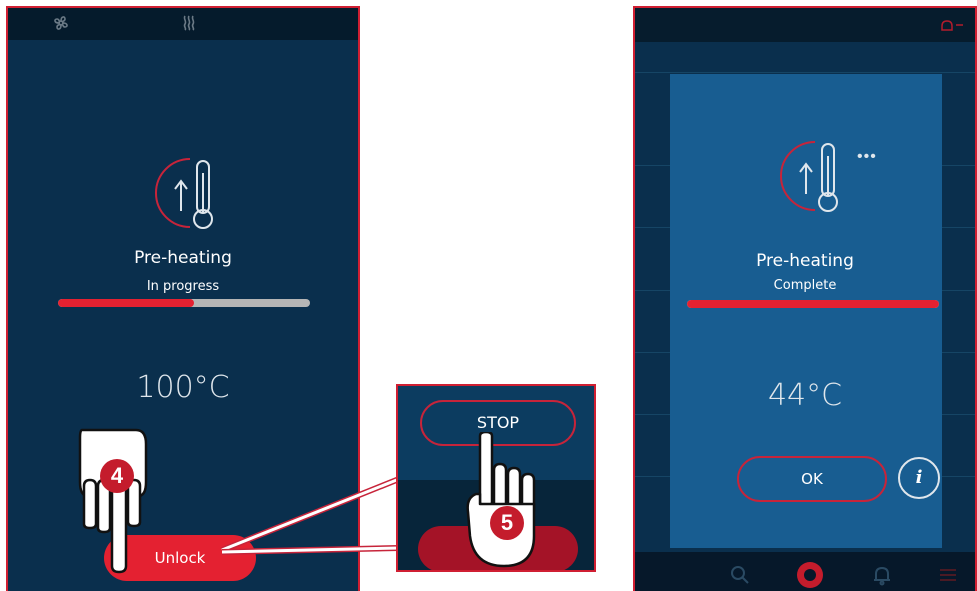  Describe the element at coordinates (882, 577) in the screenshot. I see `bell-icon` at that location.